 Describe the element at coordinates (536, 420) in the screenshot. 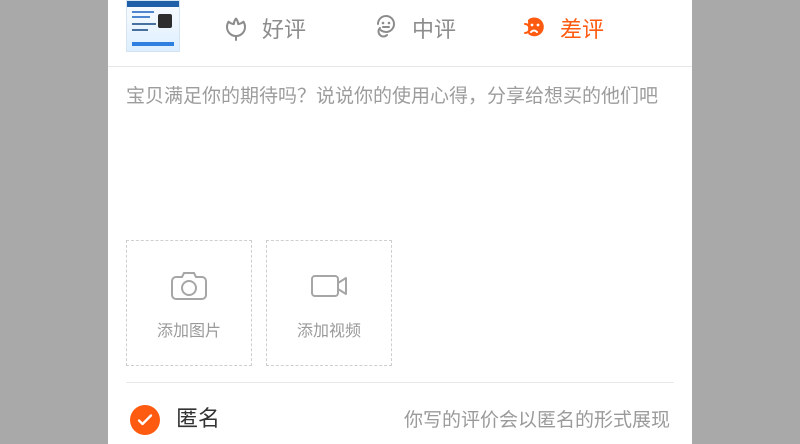

I see `anonymous-hint: 你写的评价会以匿名的形式展现` at that location.